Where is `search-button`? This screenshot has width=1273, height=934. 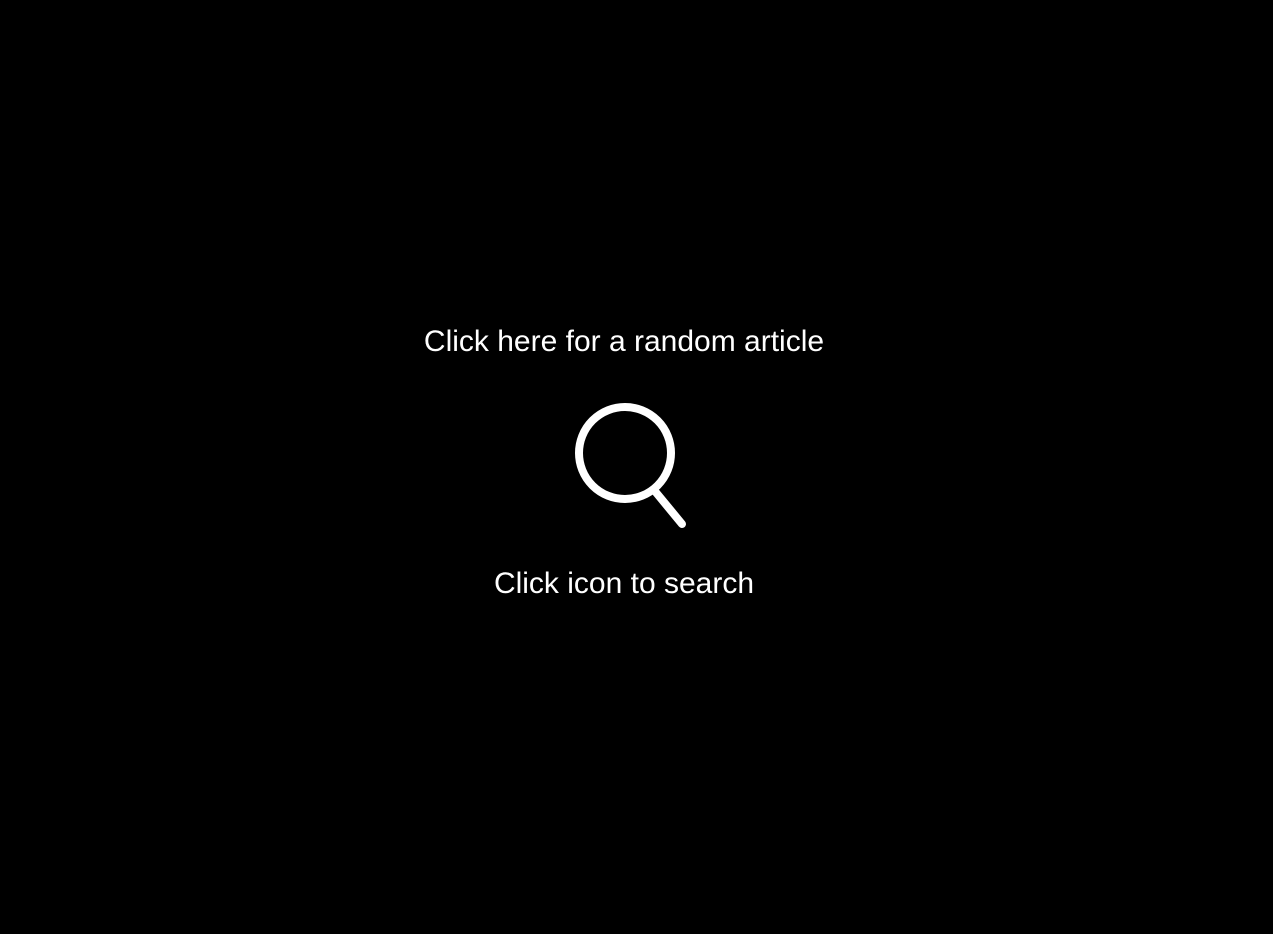 search-button is located at coordinates (631, 466).